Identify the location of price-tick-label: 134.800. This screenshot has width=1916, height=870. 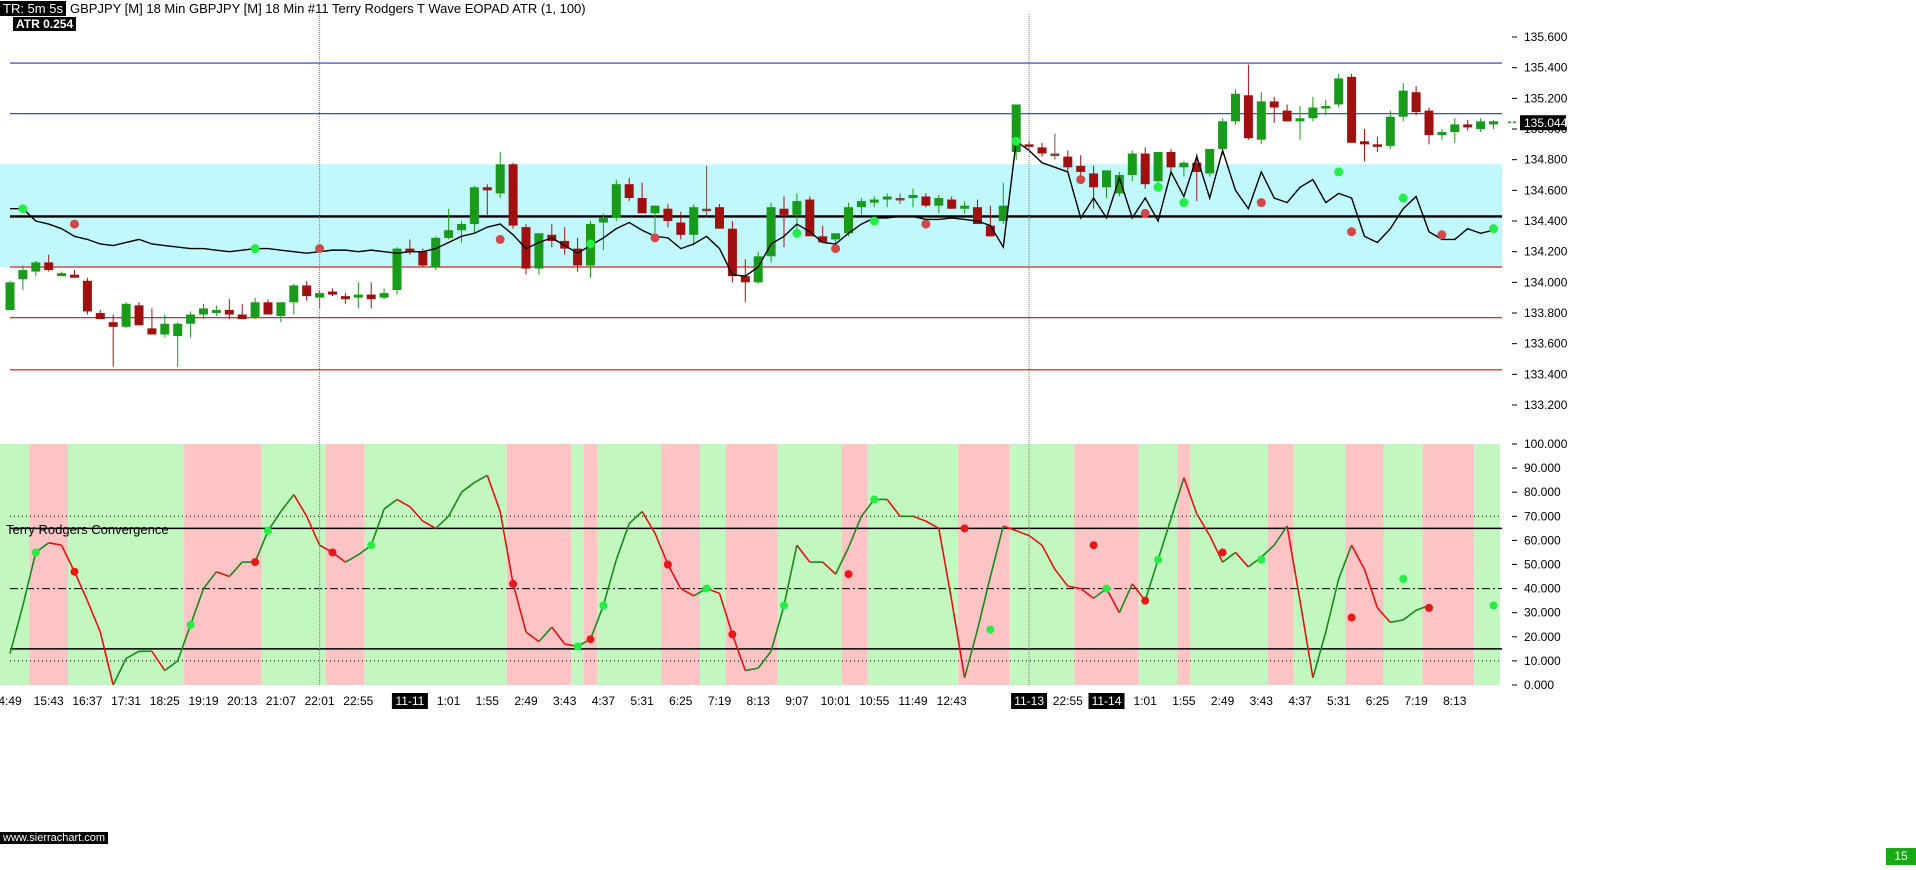
(1546, 160).